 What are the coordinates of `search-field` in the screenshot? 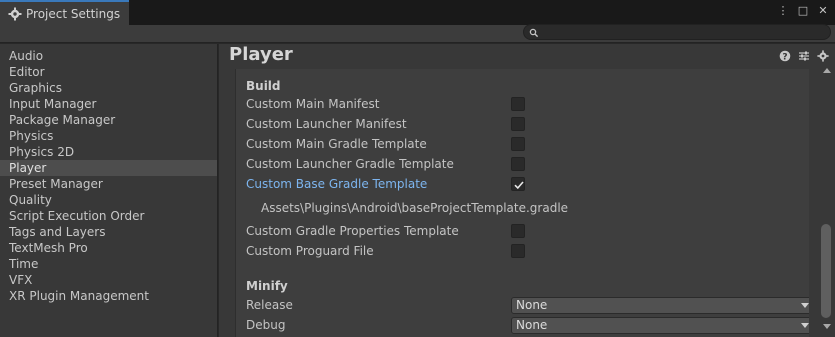 It's located at (677, 32).